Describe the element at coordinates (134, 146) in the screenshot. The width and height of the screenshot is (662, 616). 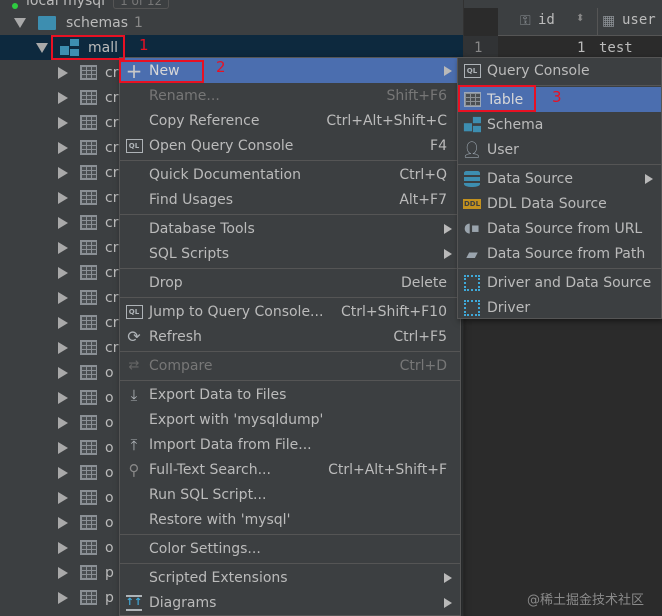
I see `query-console-icon: QL` at that location.